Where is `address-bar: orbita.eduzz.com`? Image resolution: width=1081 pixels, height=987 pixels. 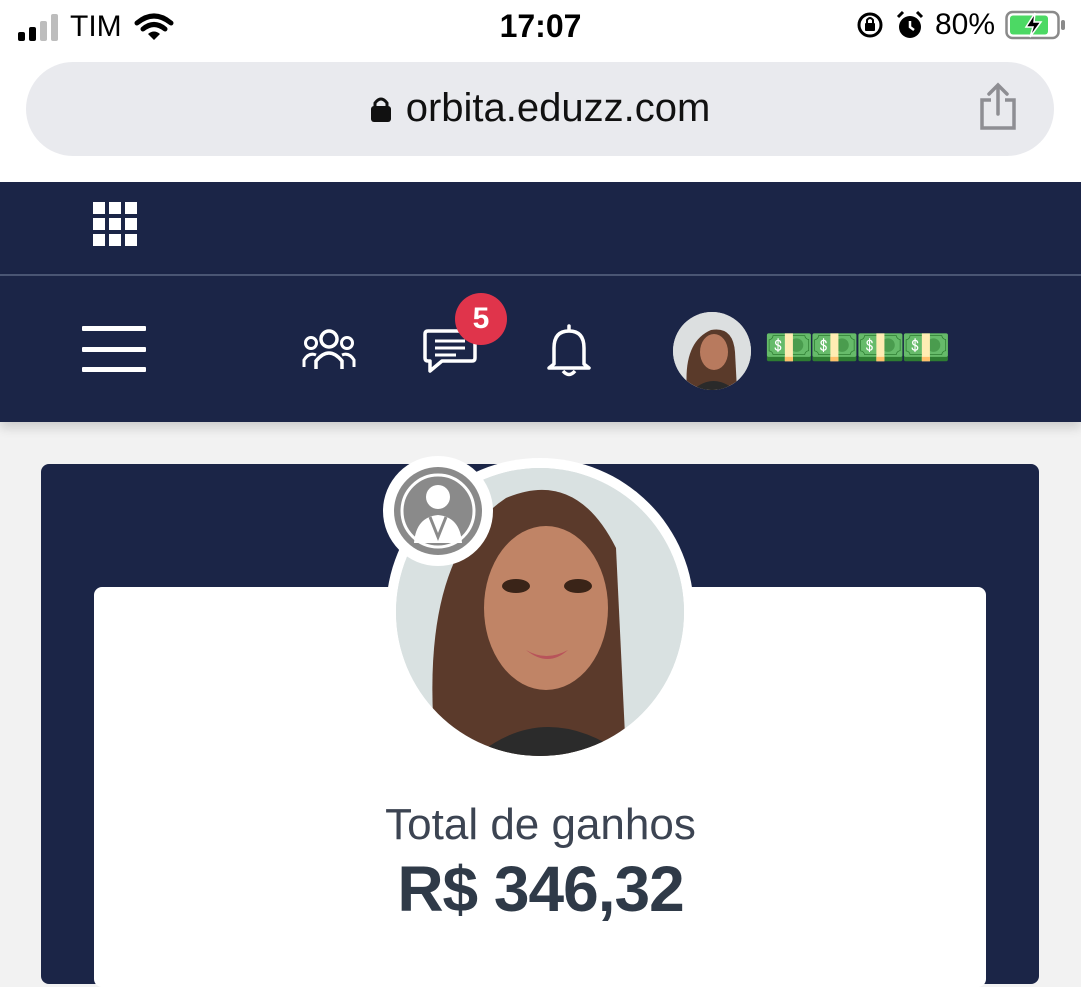 address-bar: orbita.eduzz.com is located at coordinates (540, 109).